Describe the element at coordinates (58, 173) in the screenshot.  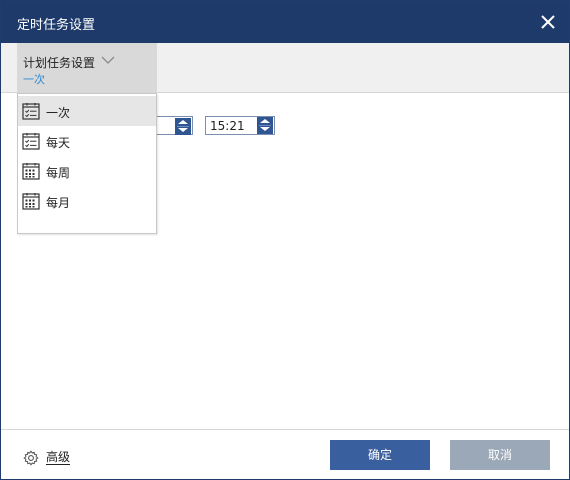
I see `menu-item-label: 每周` at that location.